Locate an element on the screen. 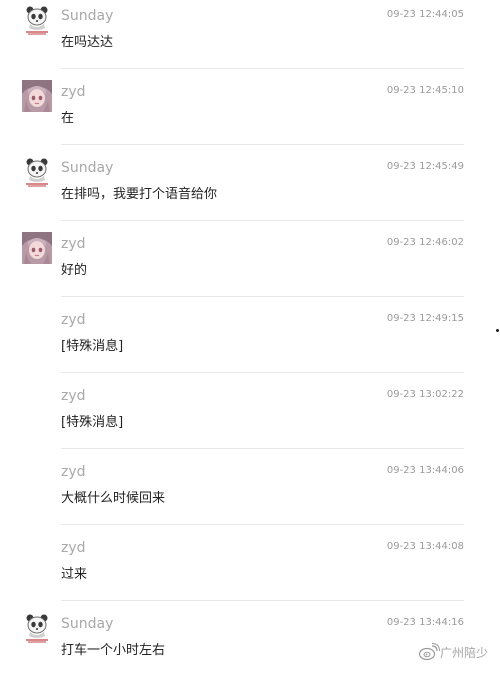 This screenshot has width=500, height=684. message-item: Sunday 09-23 12:45:49 在排吗，我要打个语音给你 is located at coordinates (250, 190).